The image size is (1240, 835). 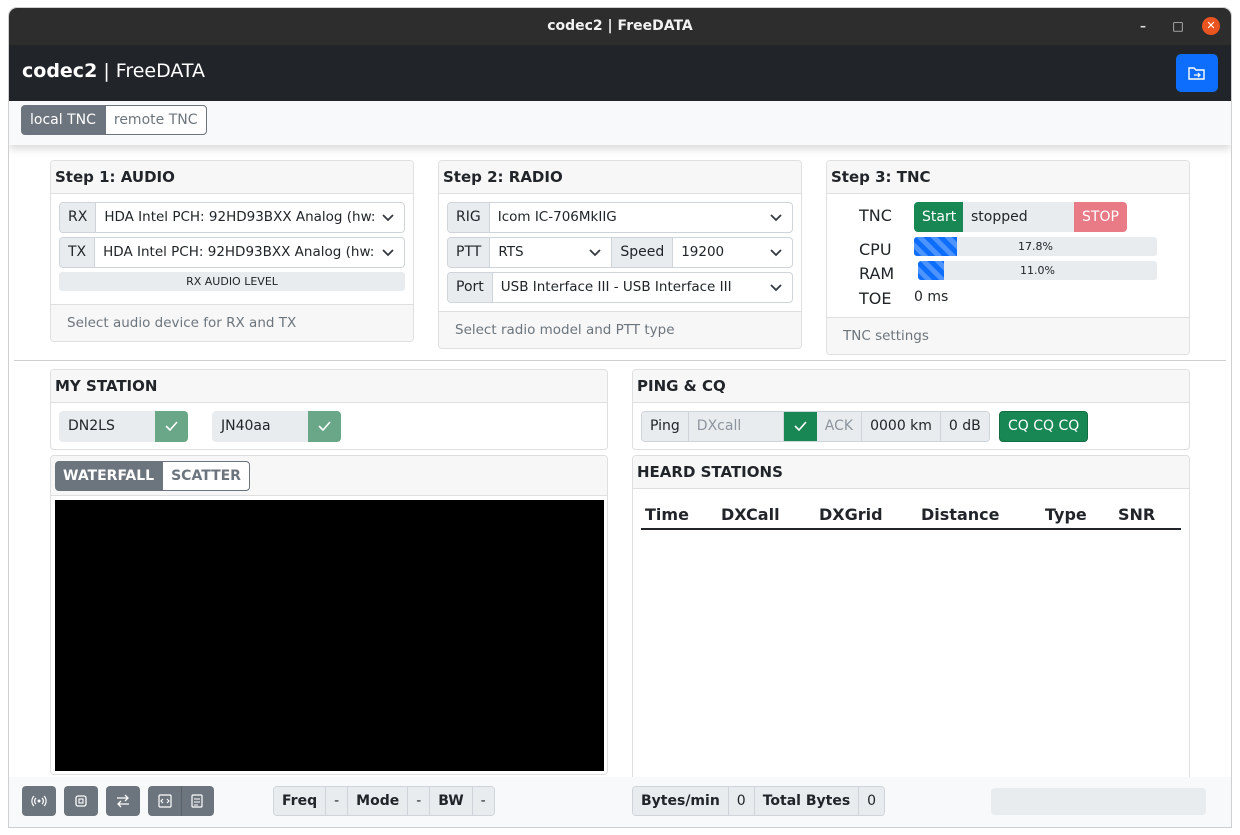 I want to click on ptt-speed-group: PTT RTS Speed 19200, so click(x=620, y=252).